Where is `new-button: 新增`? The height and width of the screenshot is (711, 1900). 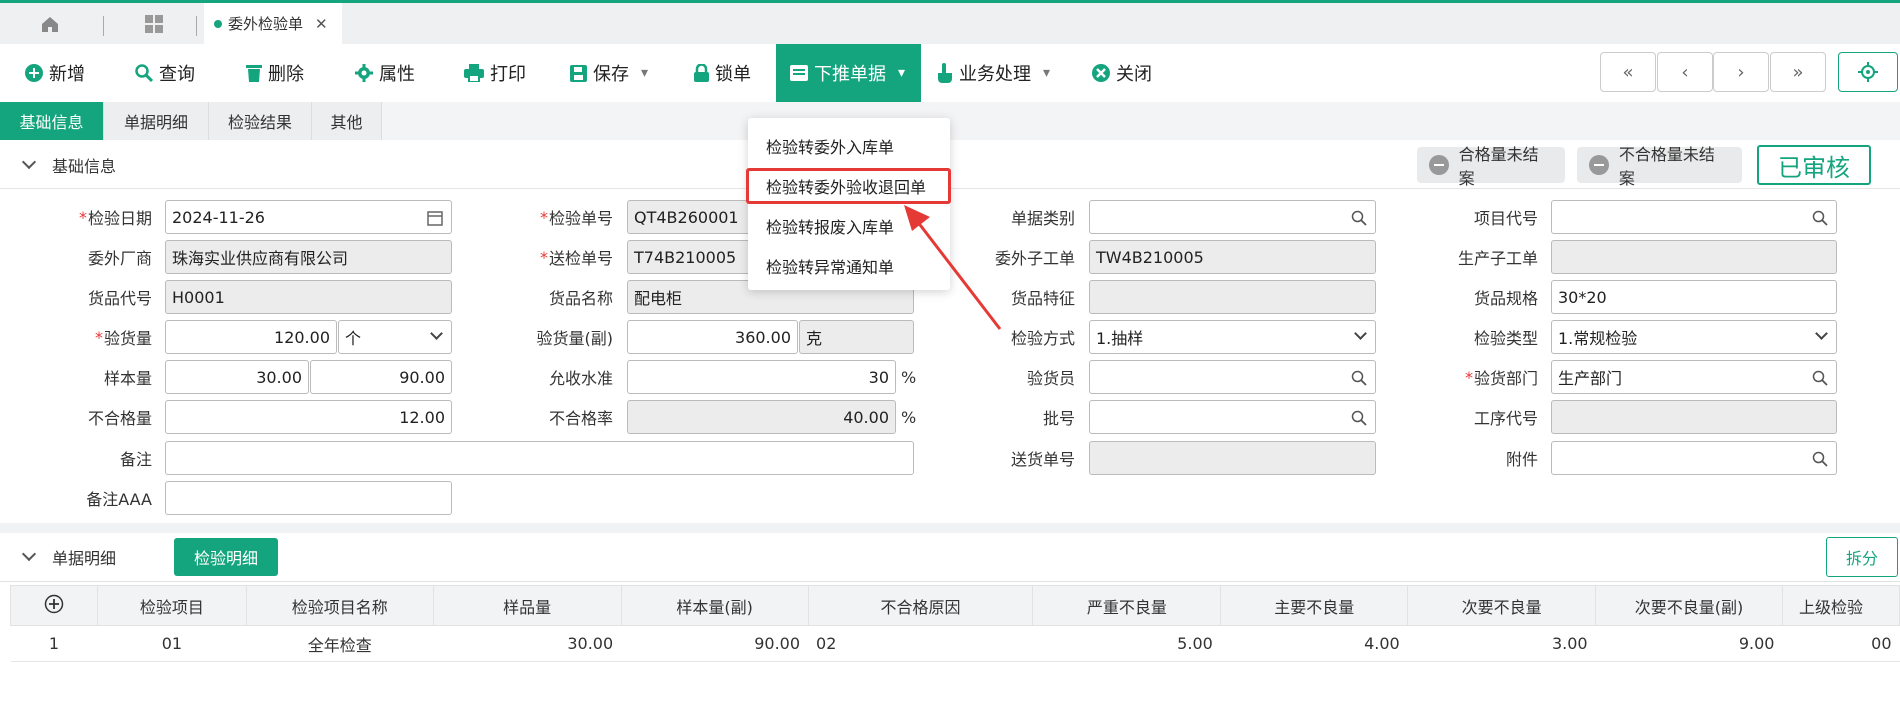
new-button: 新增 is located at coordinates (55, 73).